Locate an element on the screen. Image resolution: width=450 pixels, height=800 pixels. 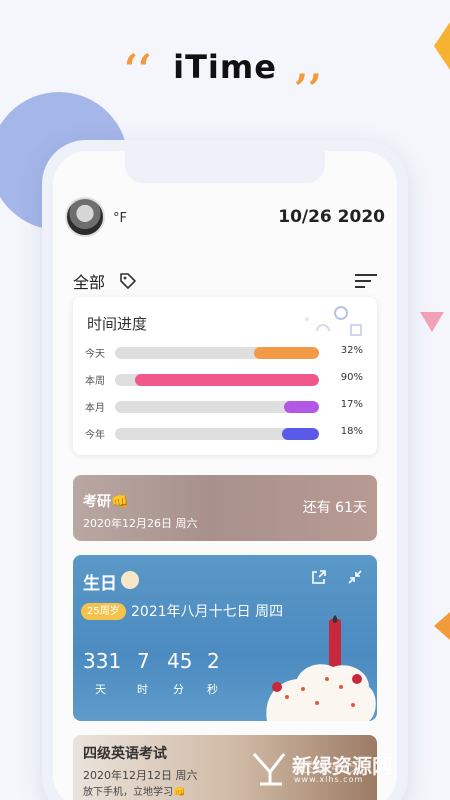
avatar is located at coordinates (85, 217).